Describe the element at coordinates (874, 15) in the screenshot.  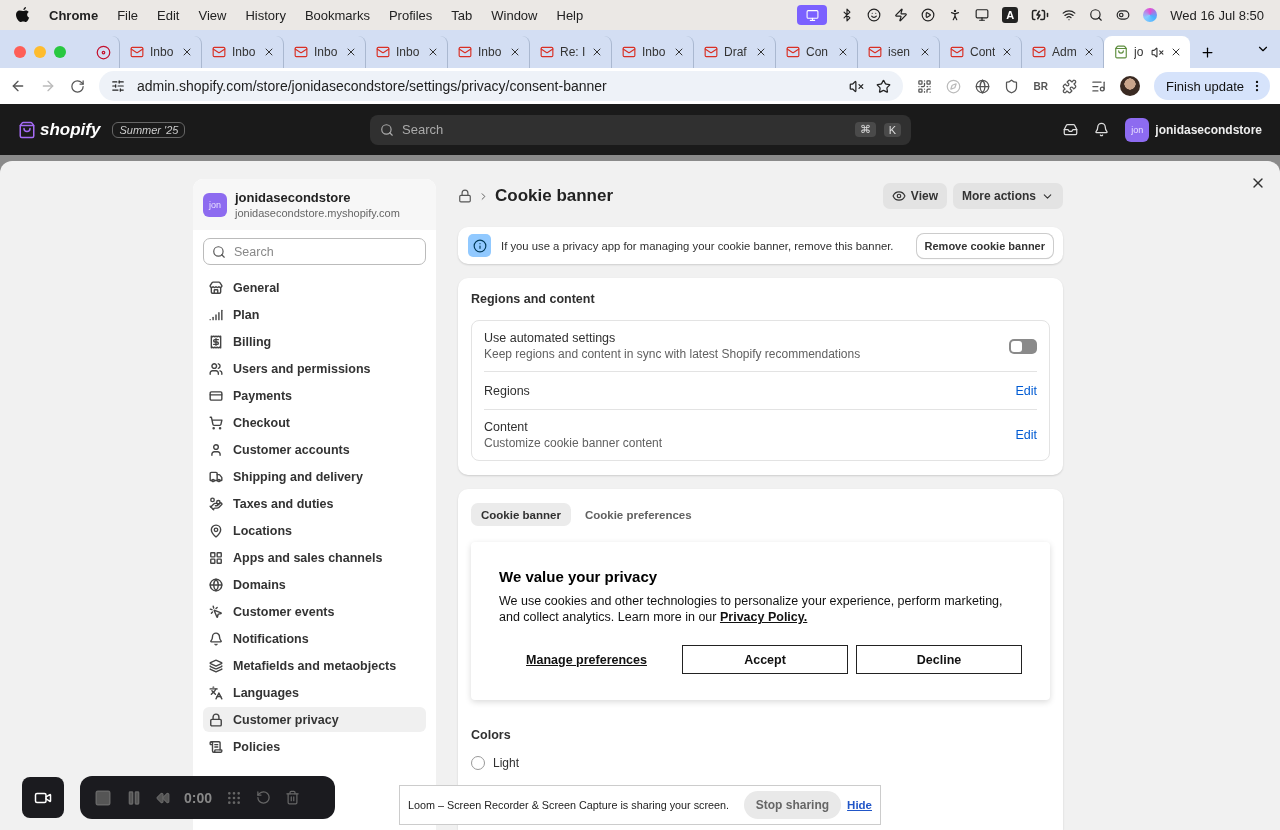
I see `smile-icon` at that location.